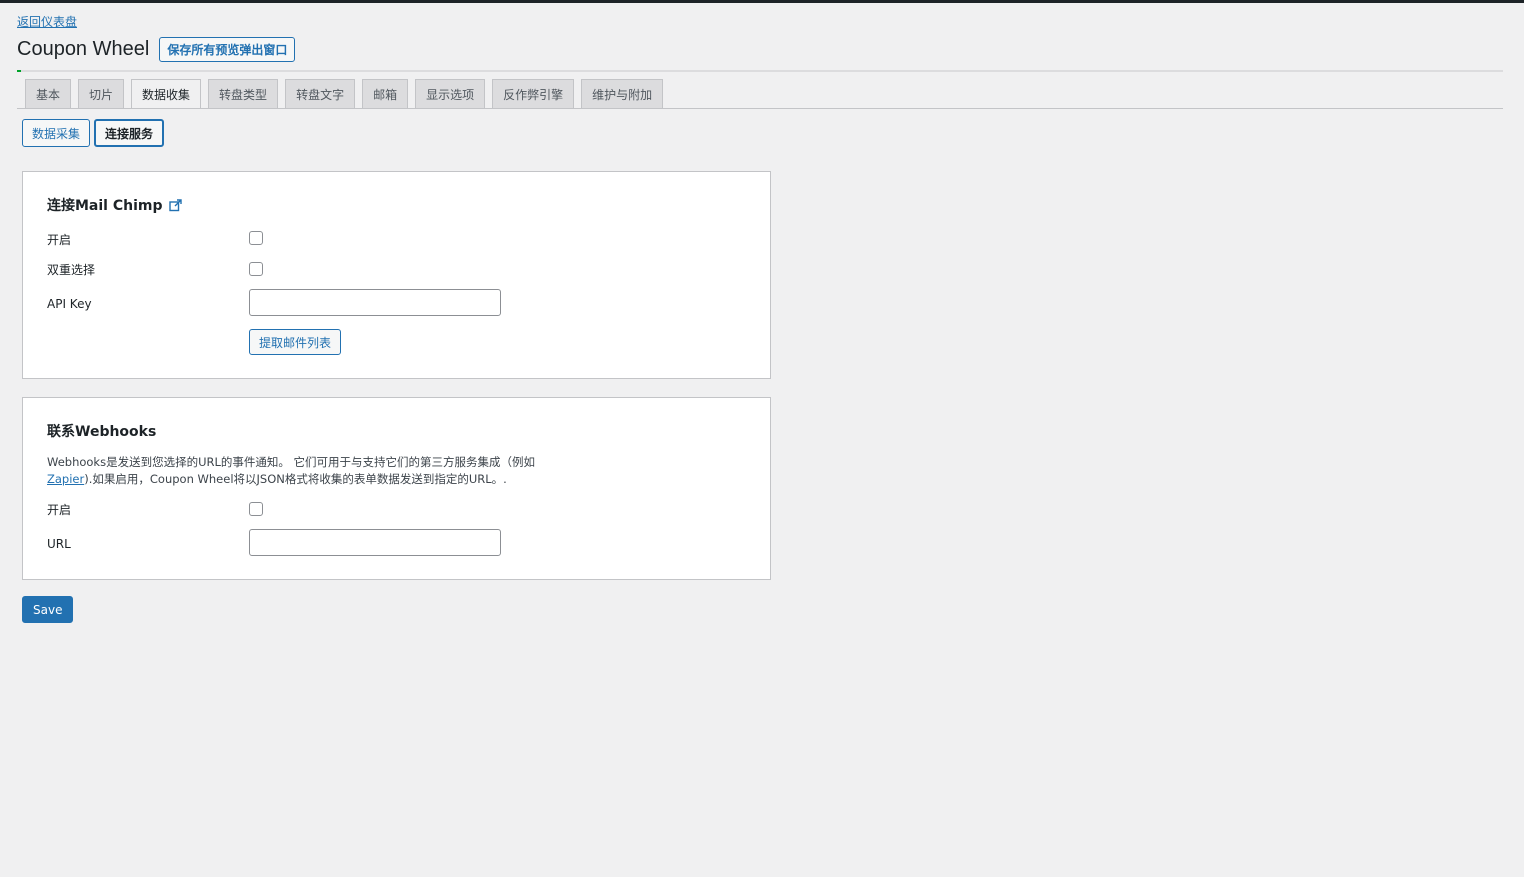  Describe the element at coordinates (256, 269) in the screenshot. I see `double-optin-checkbox` at that location.